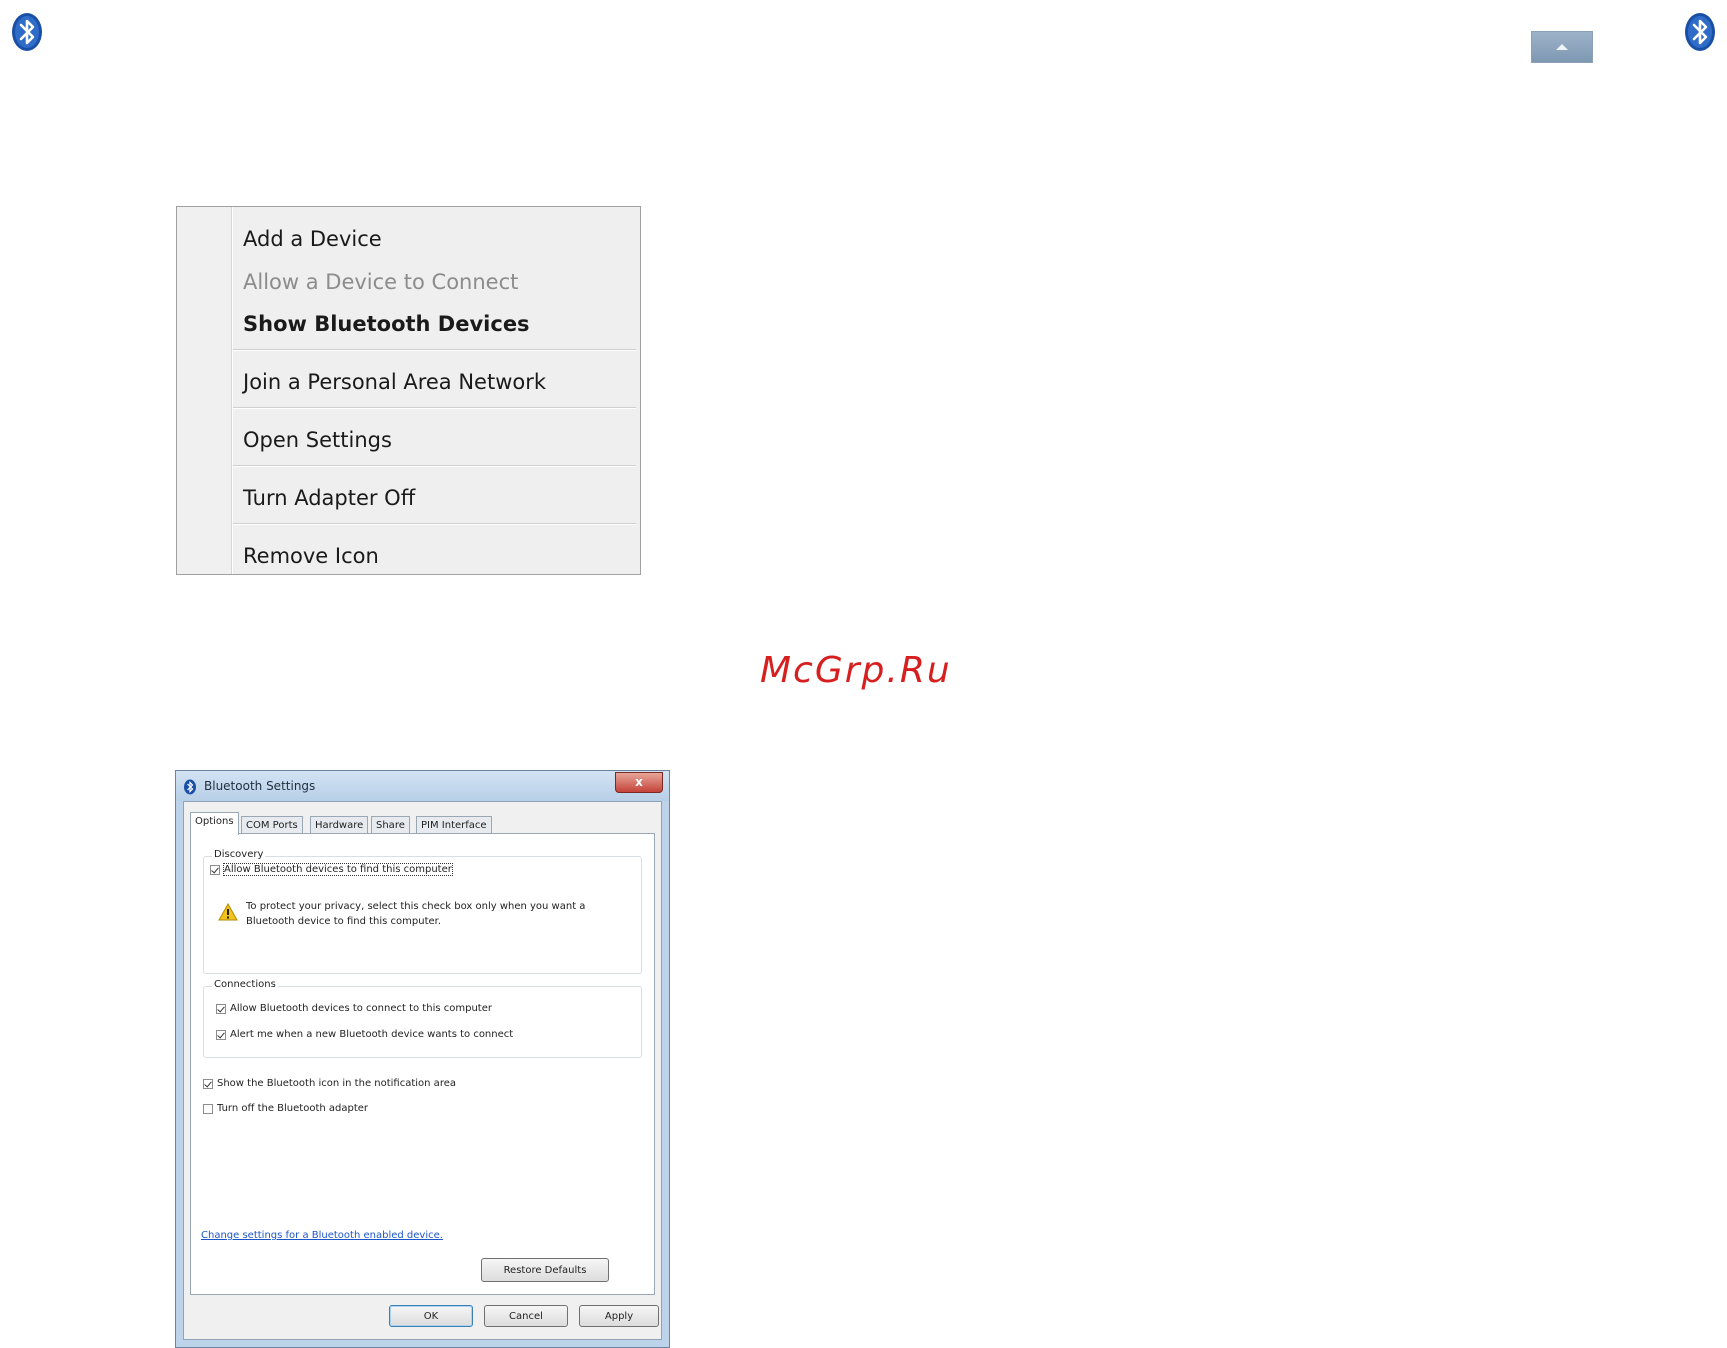 The height and width of the screenshot is (1348, 1727). I want to click on discovery-label: Discovery, so click(239, 854).